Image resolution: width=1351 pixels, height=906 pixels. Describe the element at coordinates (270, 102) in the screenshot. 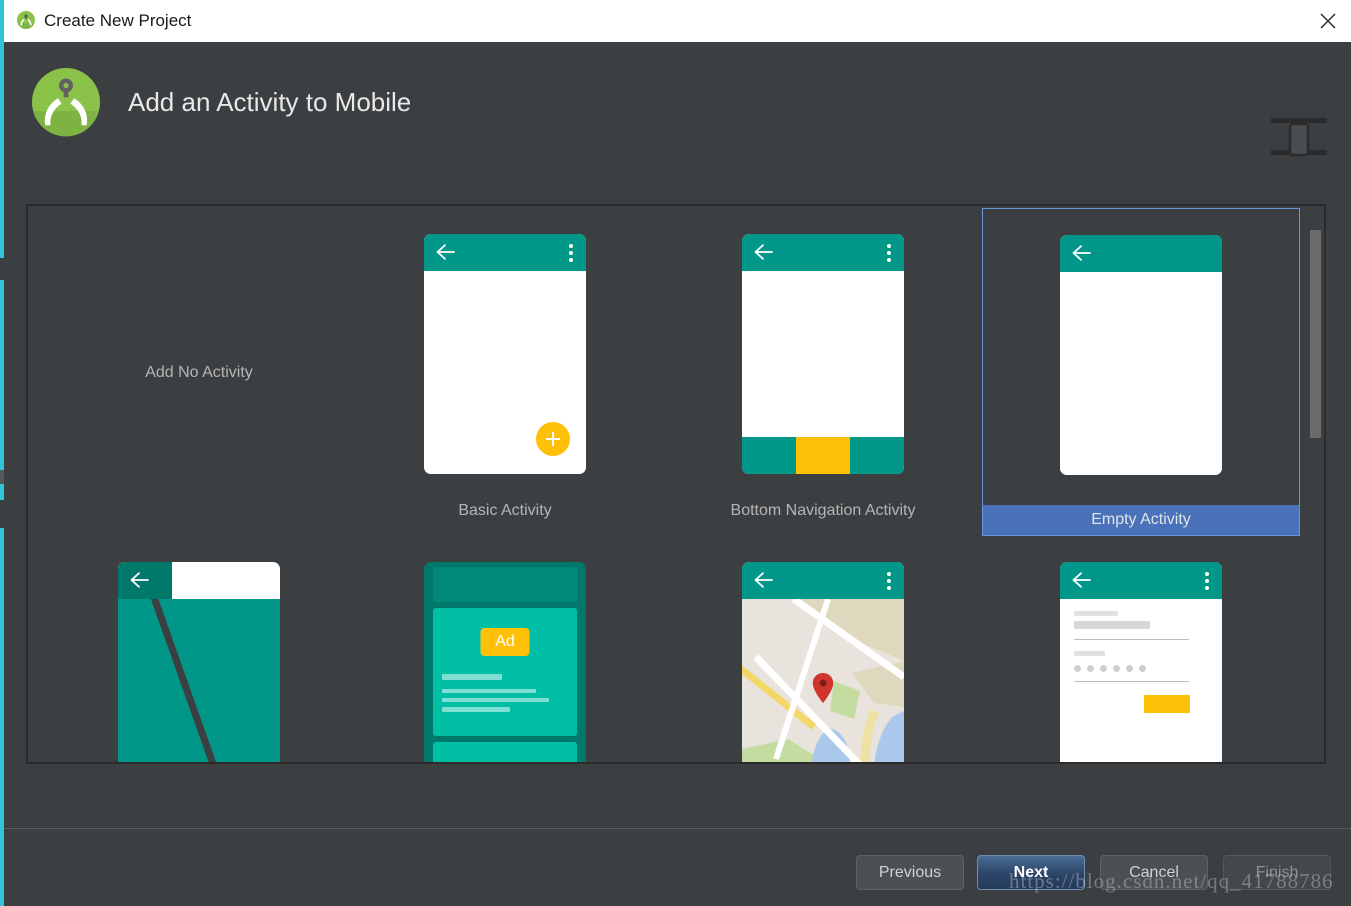

I see `page-title: Add an Activity to Mobile` at that location.